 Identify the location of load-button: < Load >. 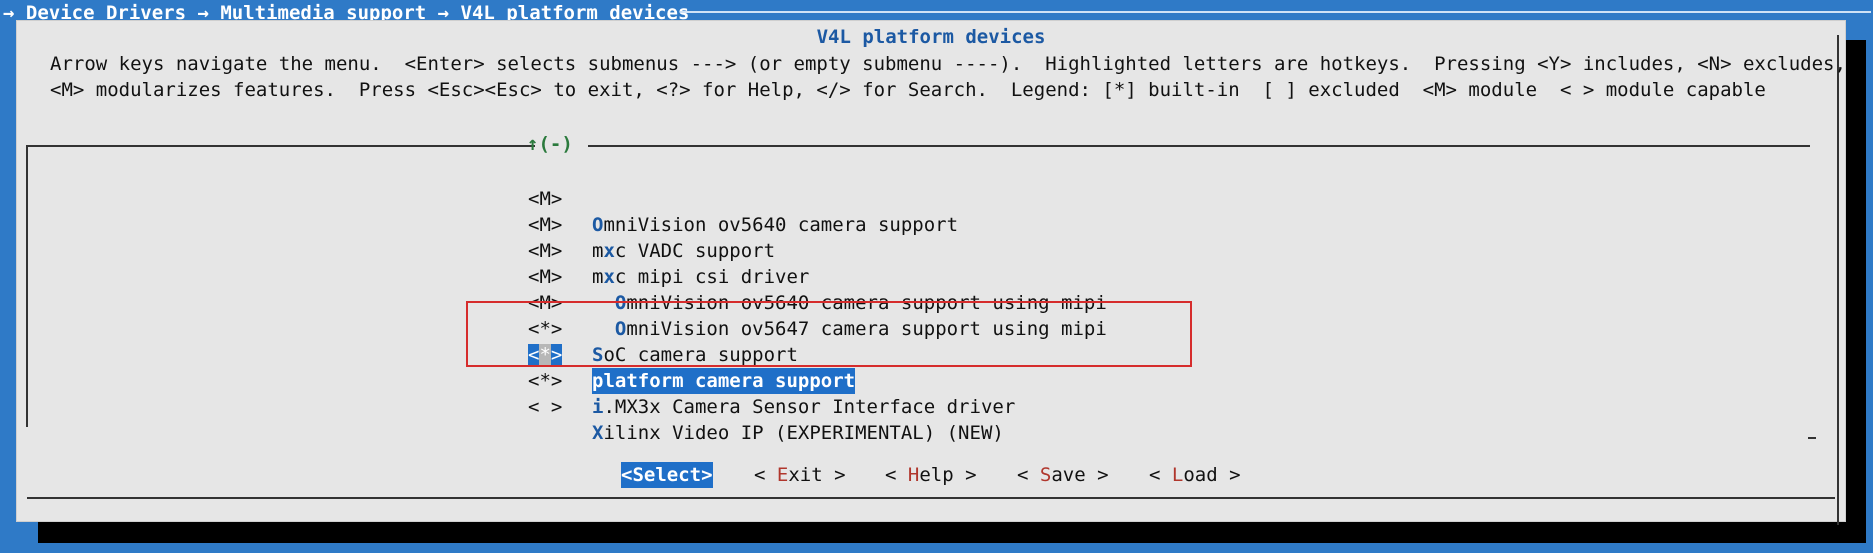
(1195, 475).